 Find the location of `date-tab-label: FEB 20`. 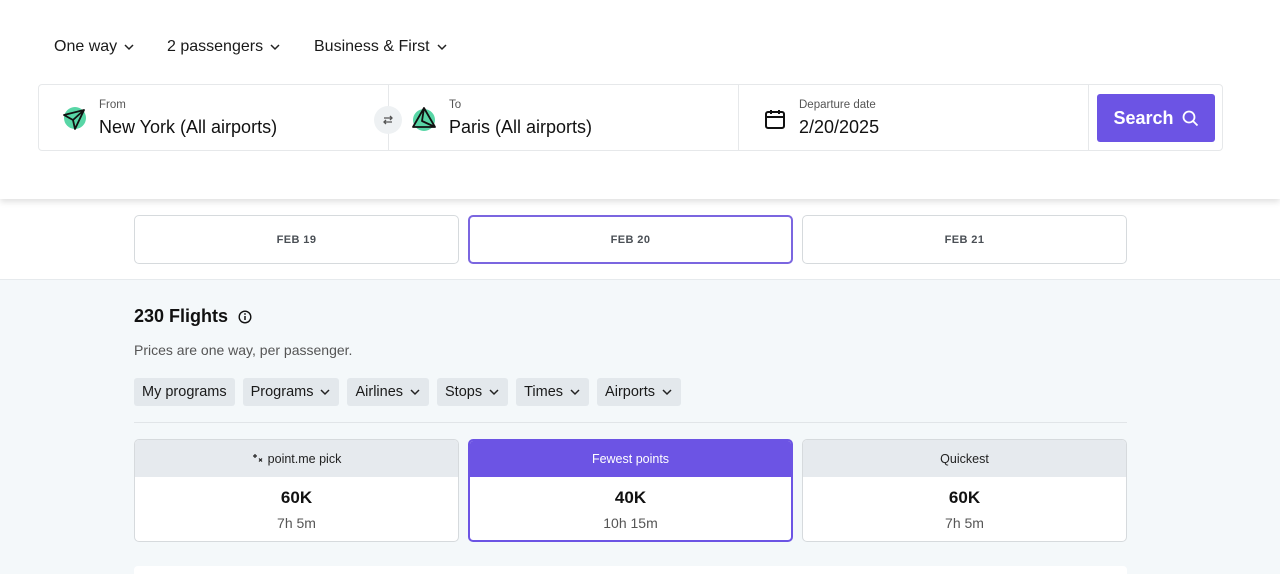

date-tab-label: FEB 20 is located at coordinates (630, 239).